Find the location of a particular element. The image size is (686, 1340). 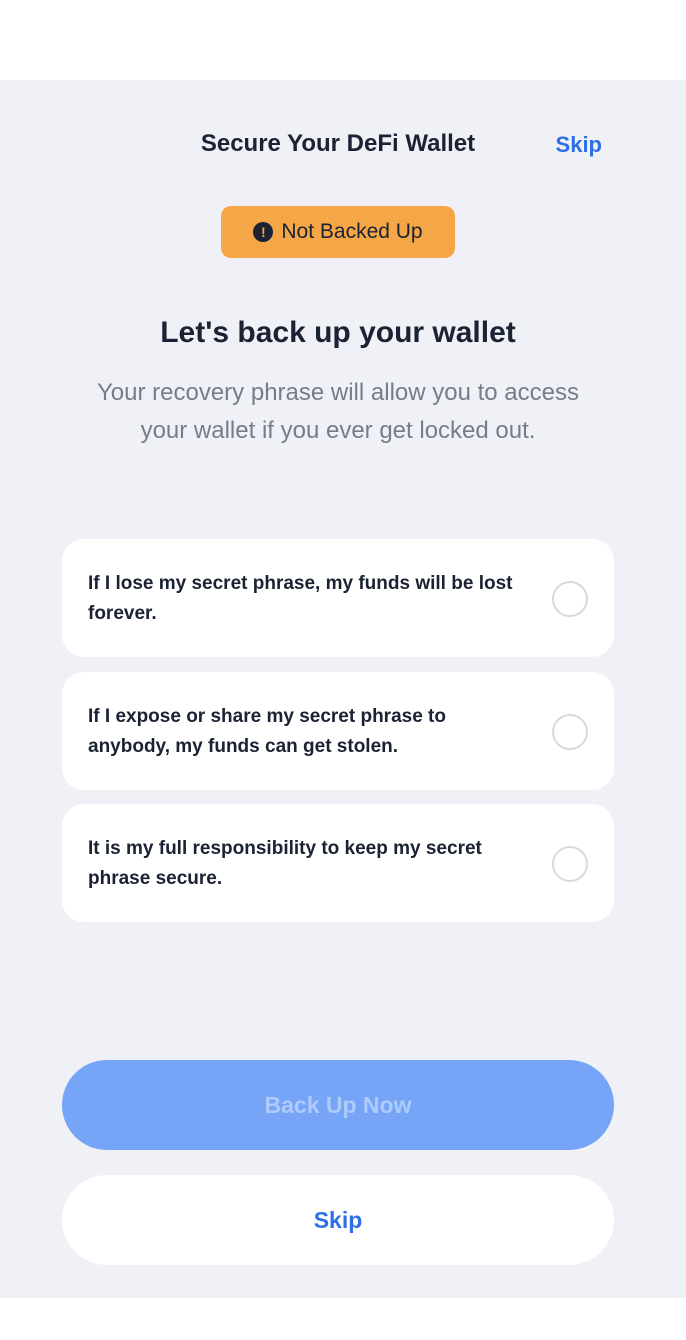

status-badge: ! Not Backed Up is located at coordinates (338, 232).